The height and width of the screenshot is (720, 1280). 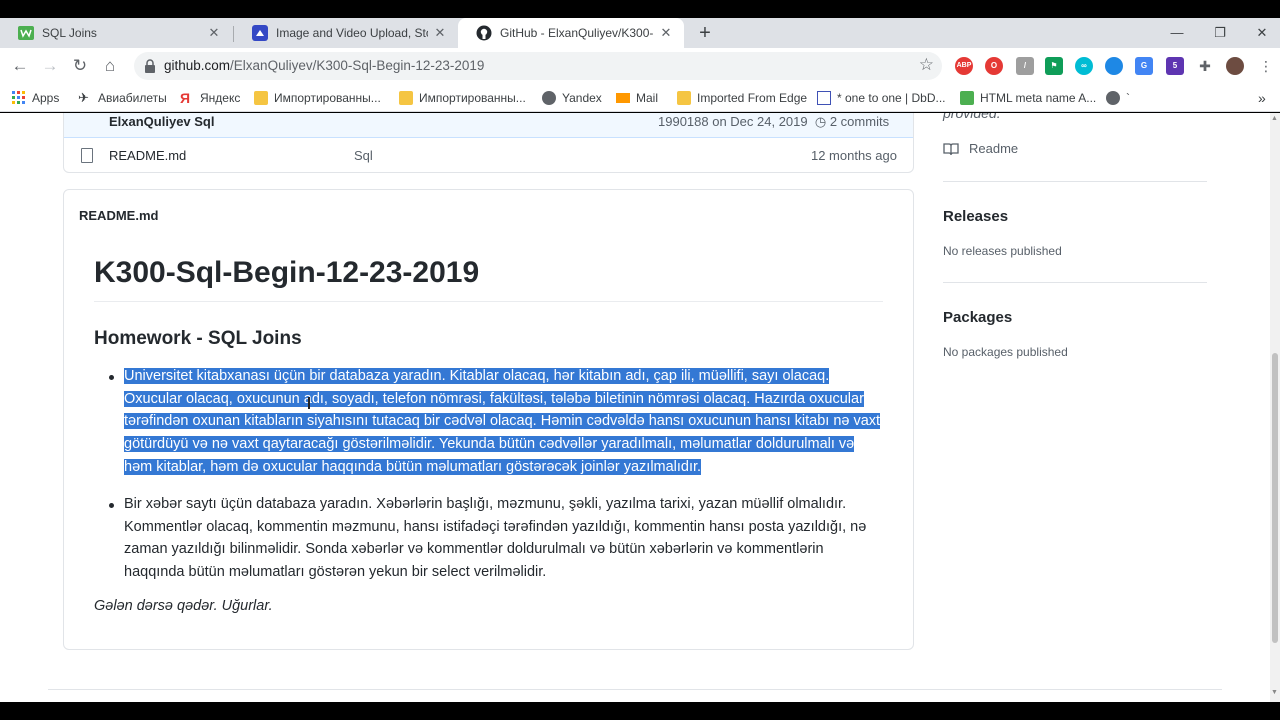 What do you see at coordinates (119, 215) in the screenshot?
I see `readme-filename: README.md` at bounding box center [119, 215].